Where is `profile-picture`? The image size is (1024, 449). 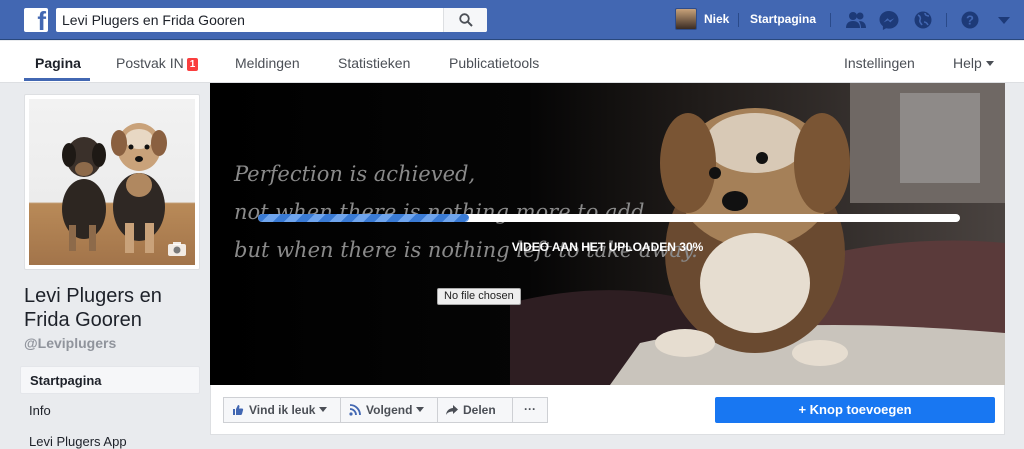 profile-picture is located at coordinates (112, 182).